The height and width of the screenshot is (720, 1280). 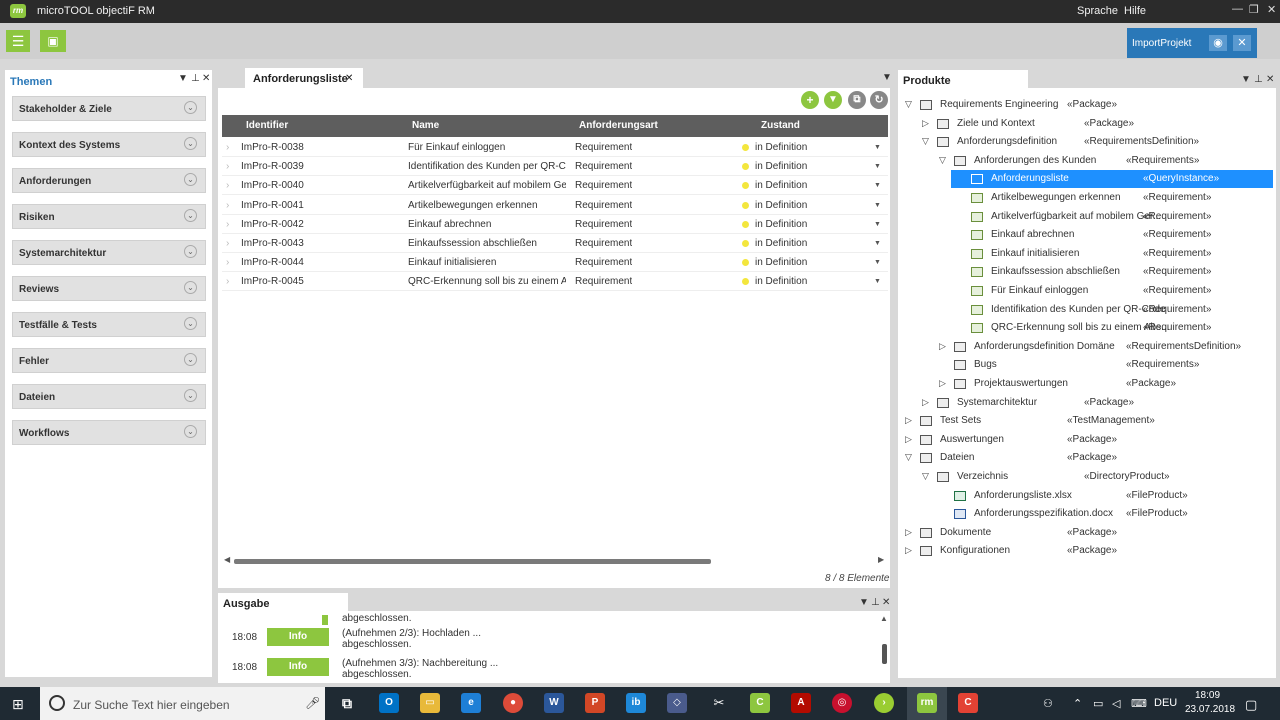 I want to click on scroll-right-icon: ▶, so click(x=881, y=559).